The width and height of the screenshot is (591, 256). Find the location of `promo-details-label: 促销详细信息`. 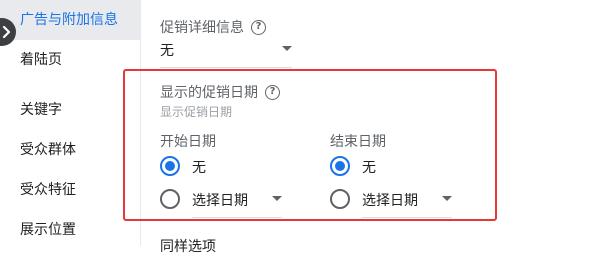

promo-details-label: 促销详细信息 is located at coordinates (202, 28).